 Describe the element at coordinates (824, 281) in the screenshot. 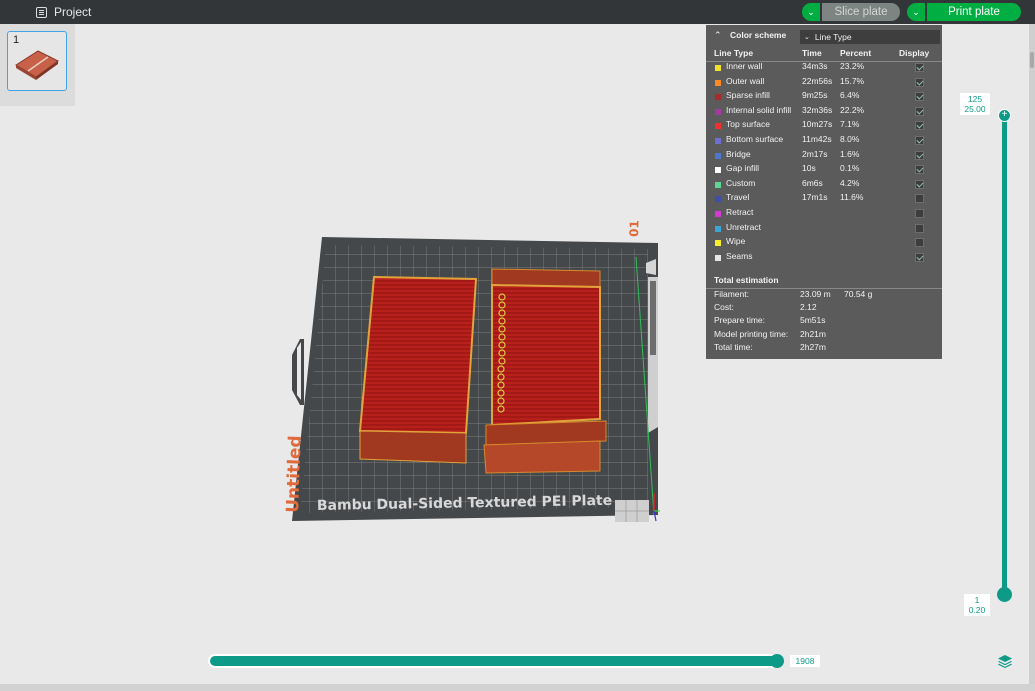

I see `total-estimation-header: Total estimation` at that location.